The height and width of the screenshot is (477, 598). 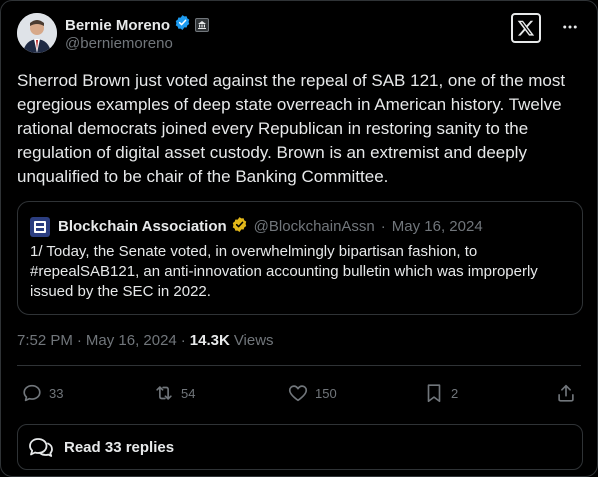 What do you see at coordinates (209, 340) in the screenshot?
I see `views-count: 14.3K` at bounding box center [209, 340].